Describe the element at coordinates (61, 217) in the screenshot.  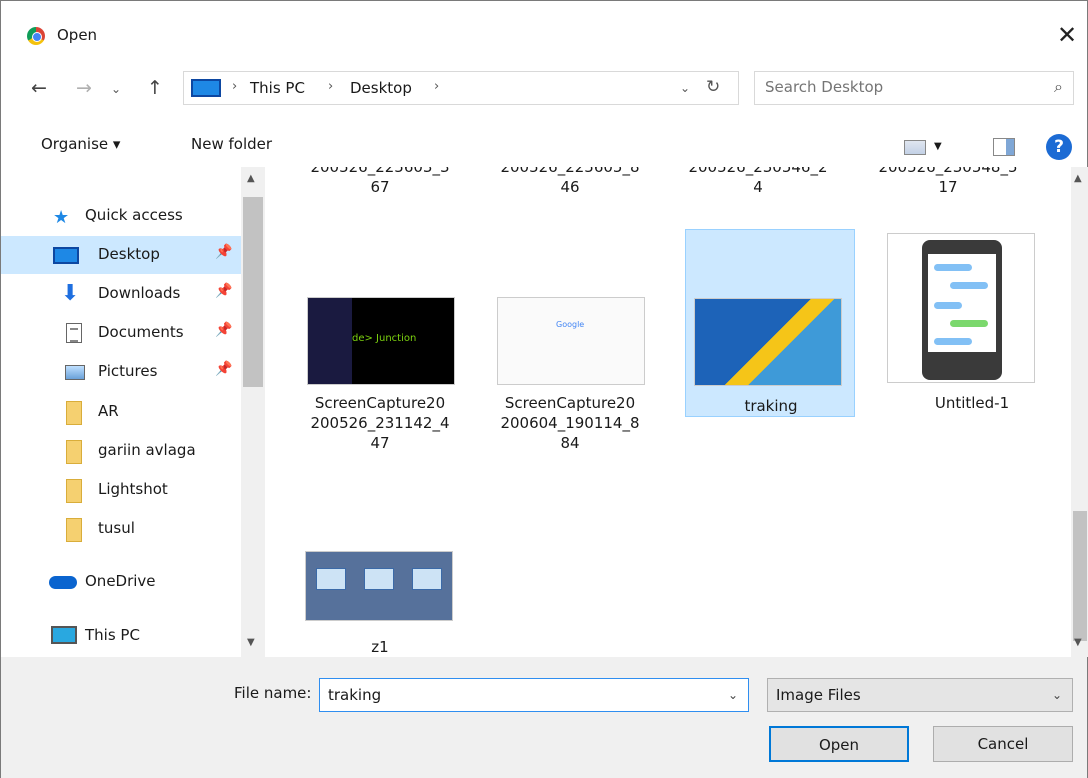
I see `star-icon: ★` at that location.